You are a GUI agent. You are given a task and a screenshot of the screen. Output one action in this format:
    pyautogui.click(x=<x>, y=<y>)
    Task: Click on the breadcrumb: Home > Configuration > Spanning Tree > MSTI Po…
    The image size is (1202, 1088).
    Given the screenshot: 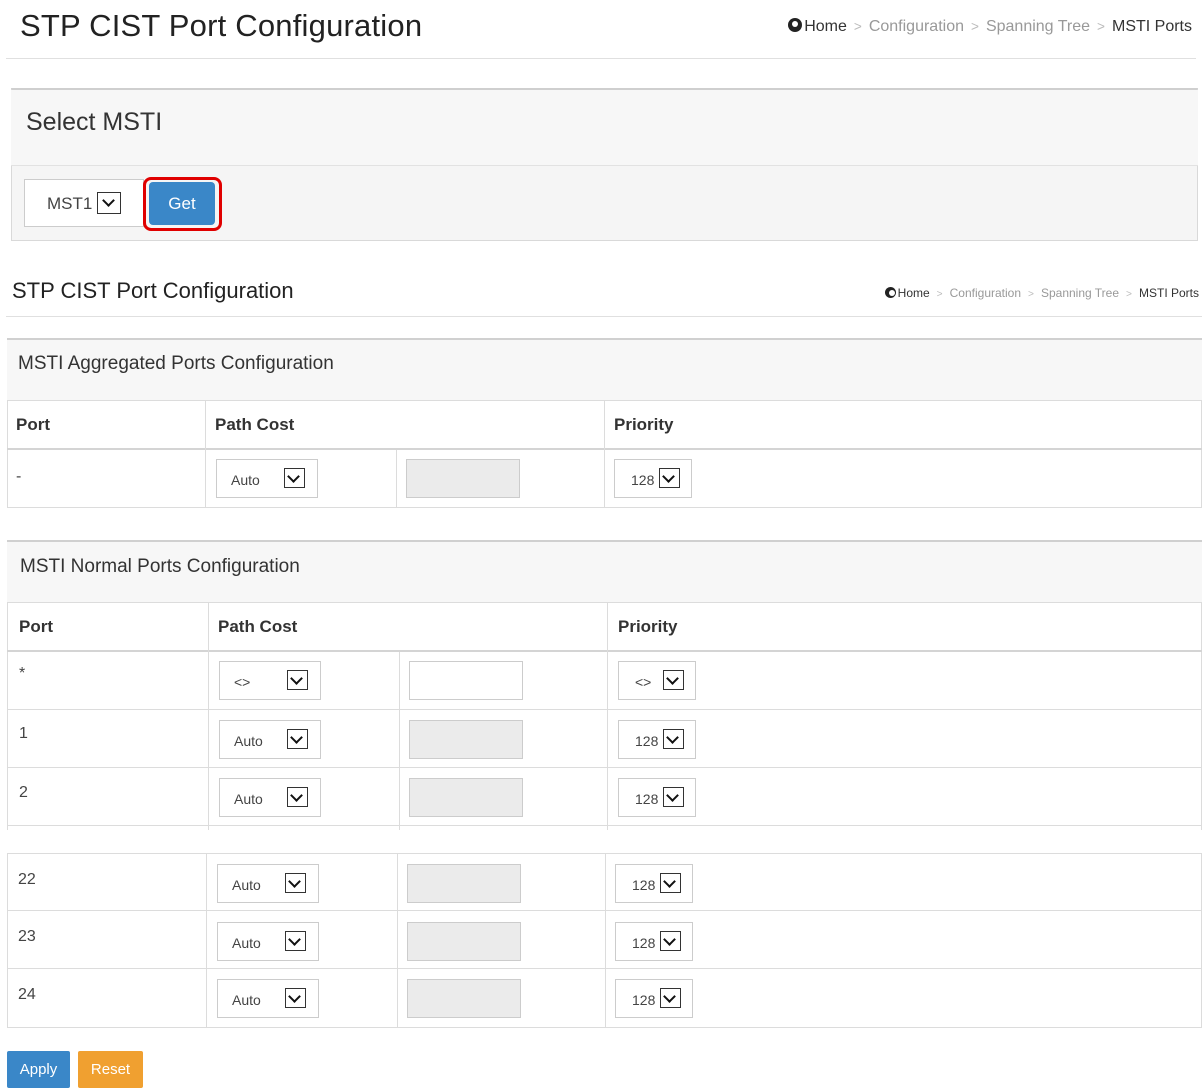 What is the action you would take?
    pyautogui.click(x=990, y=27)
    